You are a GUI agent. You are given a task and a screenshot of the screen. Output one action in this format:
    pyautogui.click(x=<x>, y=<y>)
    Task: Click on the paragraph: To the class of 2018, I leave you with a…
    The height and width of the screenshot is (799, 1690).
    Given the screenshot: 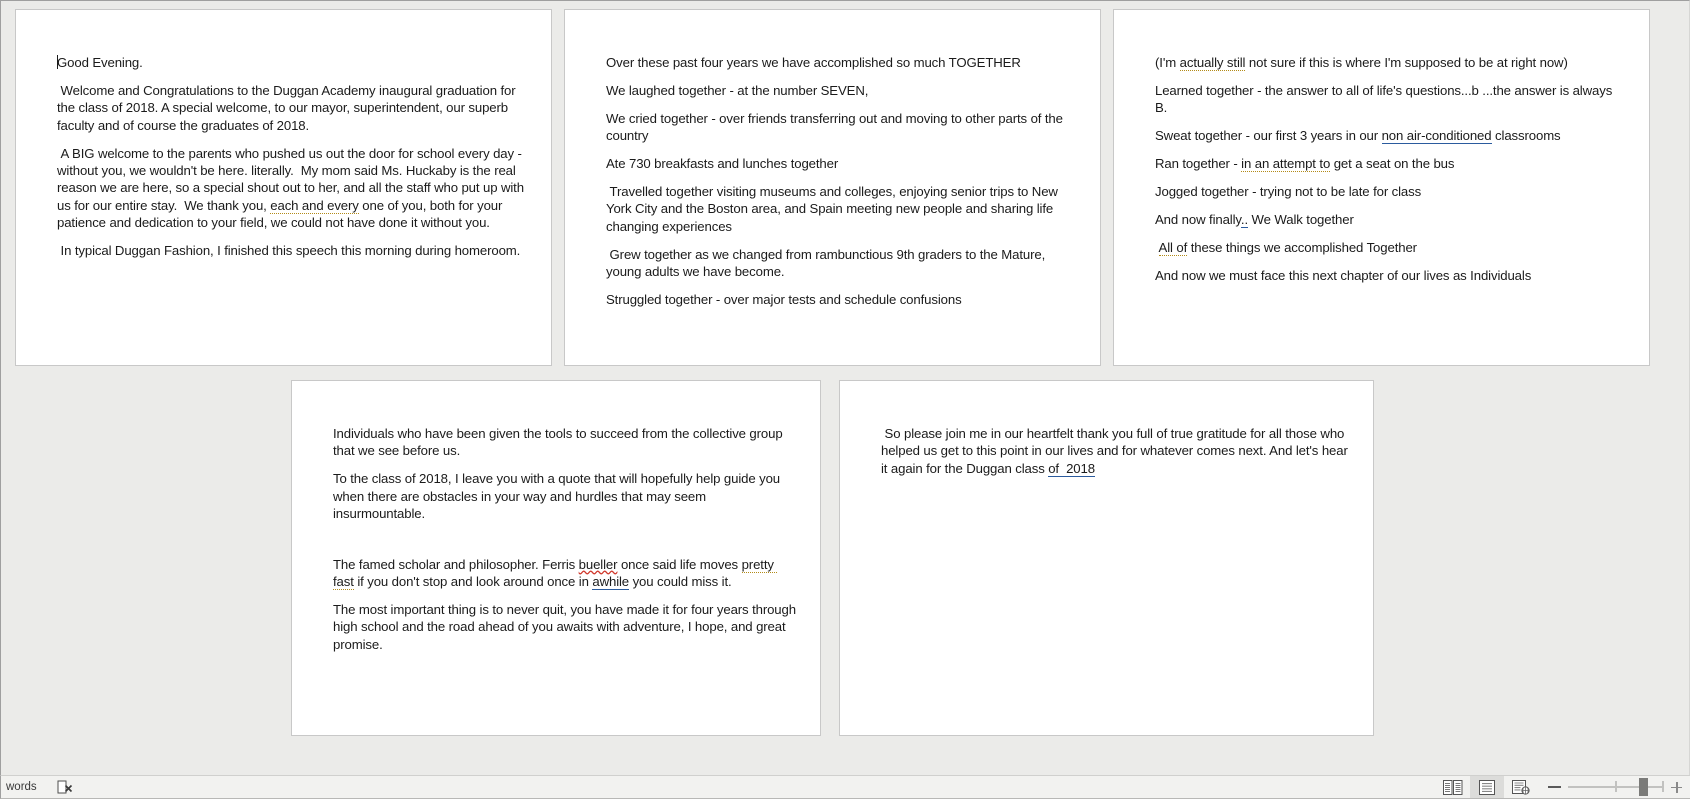 What is the action you would take?
    pyautogui.click(x=565, y=496)
    